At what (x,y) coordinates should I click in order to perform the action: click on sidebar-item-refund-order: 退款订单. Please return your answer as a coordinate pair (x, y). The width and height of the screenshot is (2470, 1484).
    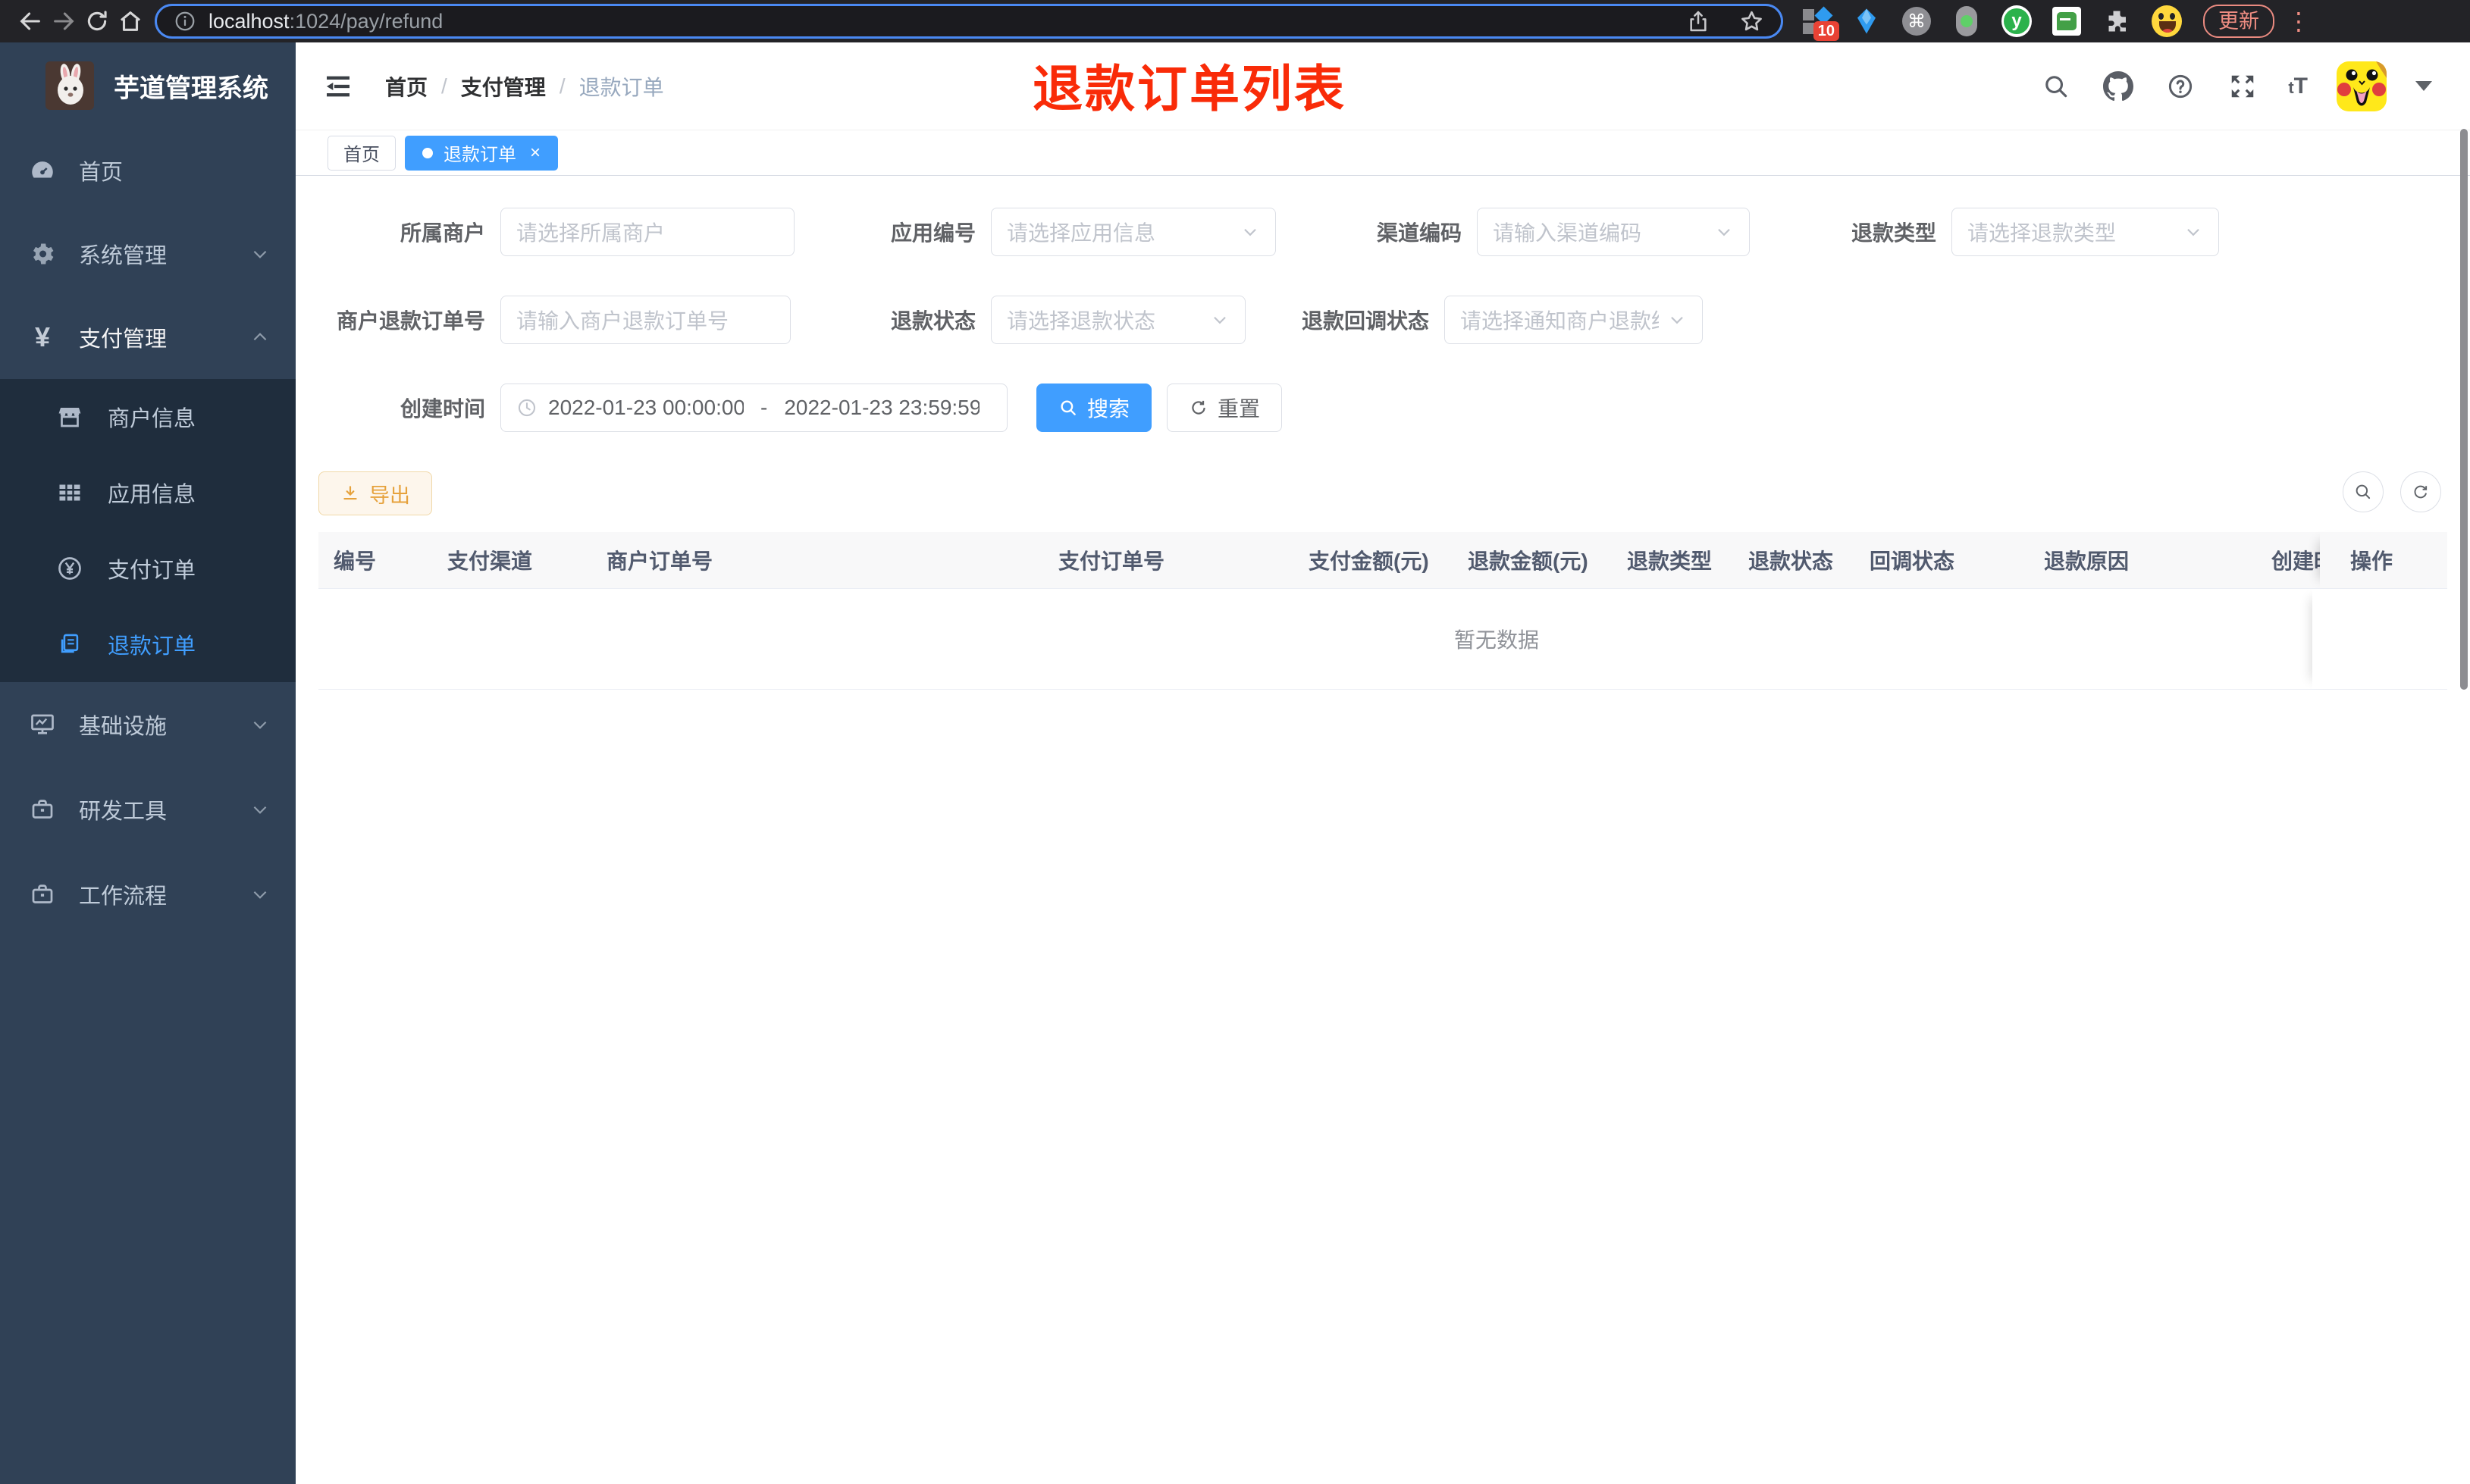
    Looking at the image, I should click on (148, 644).